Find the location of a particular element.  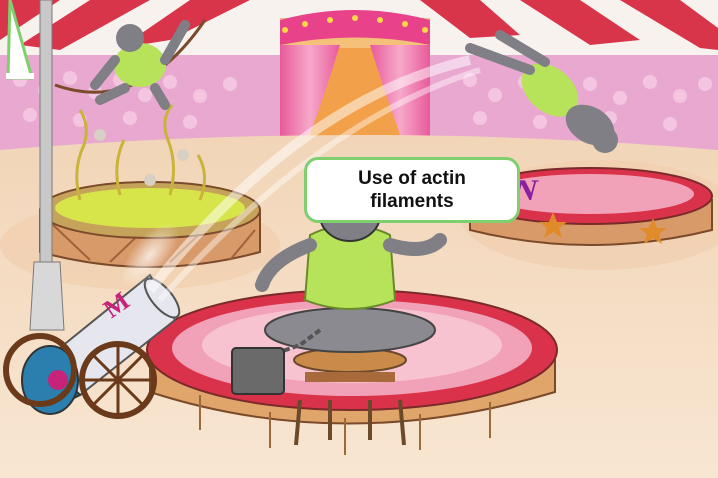

speech-bubble: Use of actin filaments is located at coordinates (412, 190).